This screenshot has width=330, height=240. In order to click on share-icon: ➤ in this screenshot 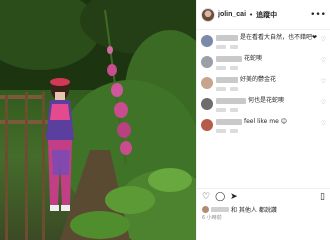, I will do `click(234, 197)`.